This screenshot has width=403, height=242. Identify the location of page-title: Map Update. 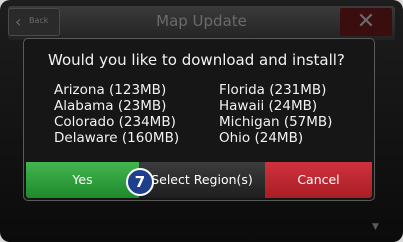
(201, 21).